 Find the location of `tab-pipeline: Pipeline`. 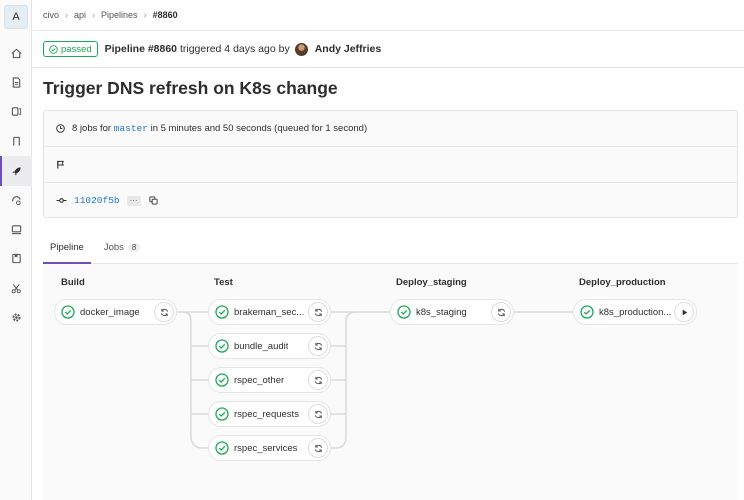

tab-pipeline: Pipeline is located at coordinates (67, 248).